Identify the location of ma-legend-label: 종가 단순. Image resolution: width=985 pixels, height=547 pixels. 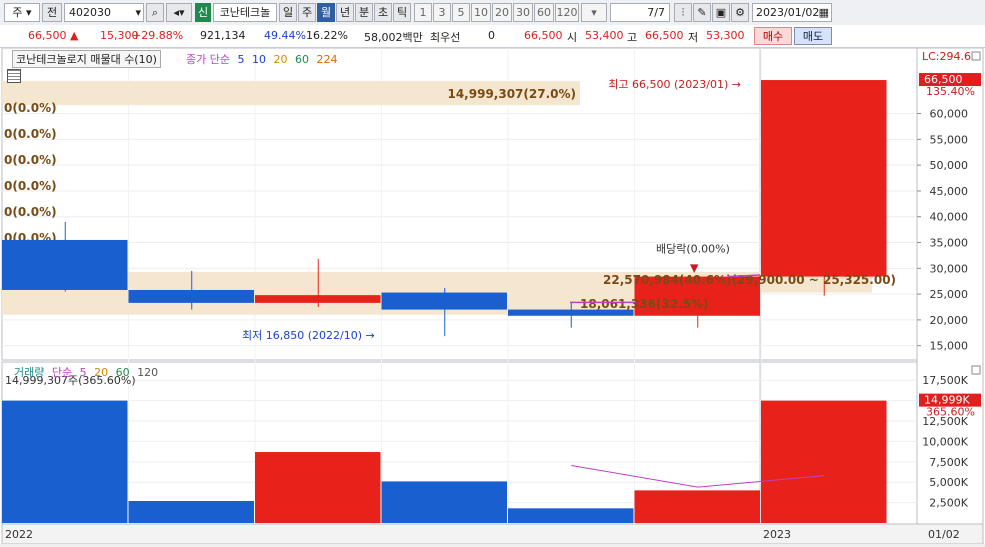
(208, 59).